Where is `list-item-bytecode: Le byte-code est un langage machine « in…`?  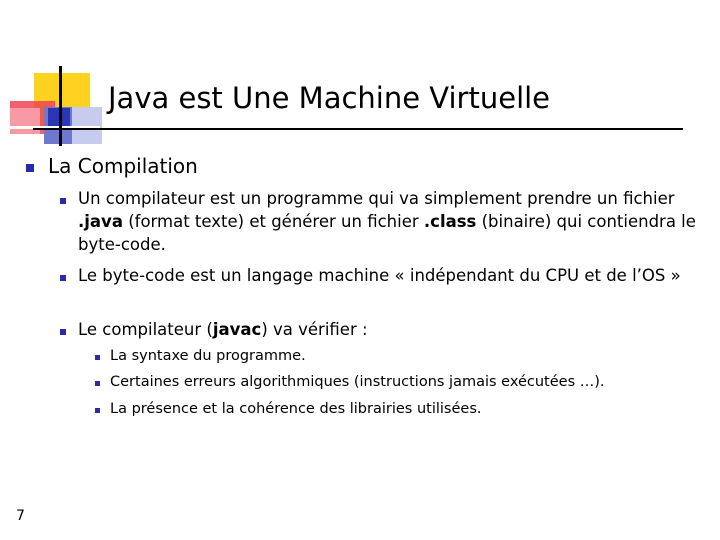
list-item-bytecode: Le byte-code est un langage machine « in… is located at coordinates (379, 275).